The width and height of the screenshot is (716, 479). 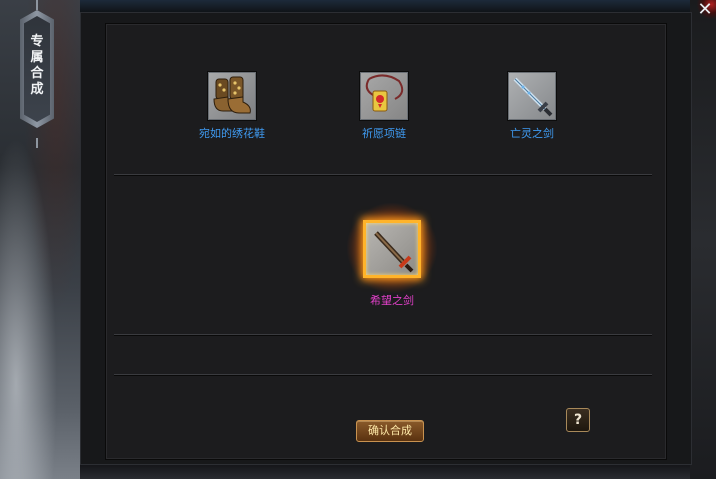 What do you see at coordinates (703, 239) in the screenshot?
I see `background-scenery-right` at bounding box center [703, 239].